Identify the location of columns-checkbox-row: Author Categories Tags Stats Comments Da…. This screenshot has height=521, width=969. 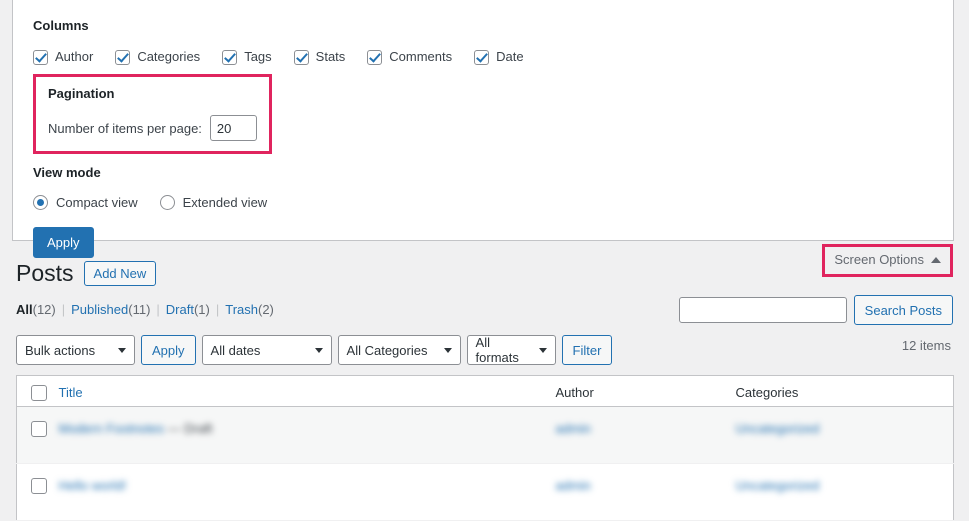
(483, 57).